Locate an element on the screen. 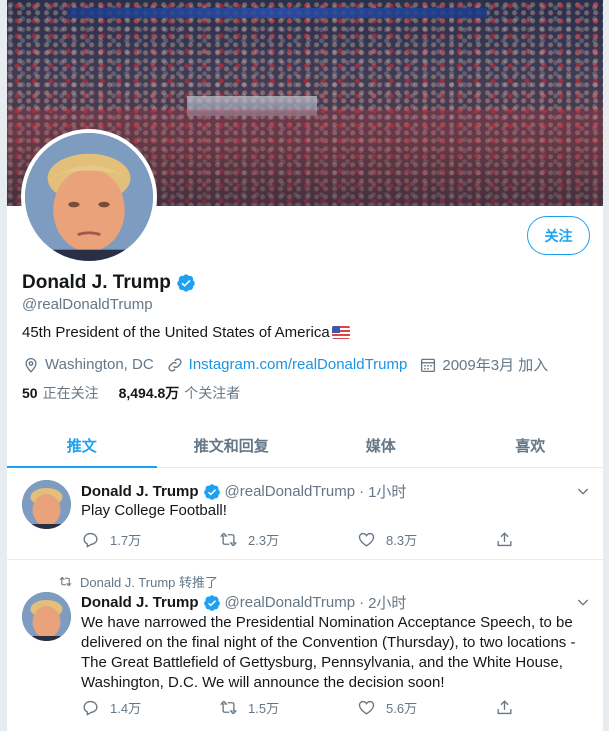 Image resolution: width=609 pixels, height=731 pixels. profile-handle: @realDonaldTrump is located at coordinates (87, 304).